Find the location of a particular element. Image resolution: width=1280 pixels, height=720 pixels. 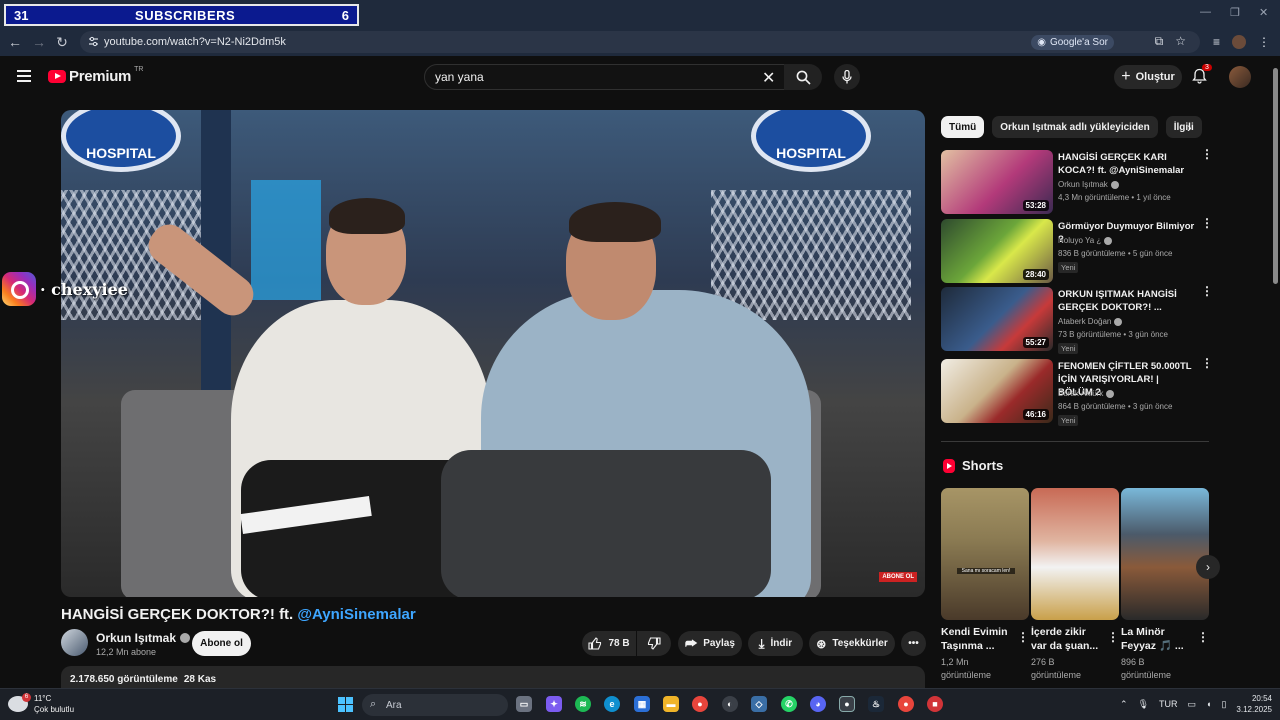

chip-related: İlgili is located at coordinates (1183, 127).